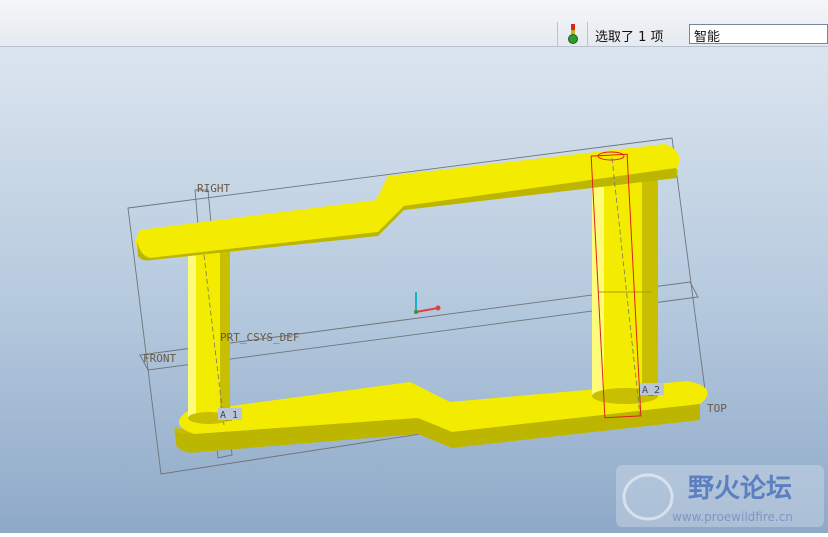  What do you see at coordinates (427, 303) in the screenshot?
I see `csys-icon` at bounding box center [427, 303].